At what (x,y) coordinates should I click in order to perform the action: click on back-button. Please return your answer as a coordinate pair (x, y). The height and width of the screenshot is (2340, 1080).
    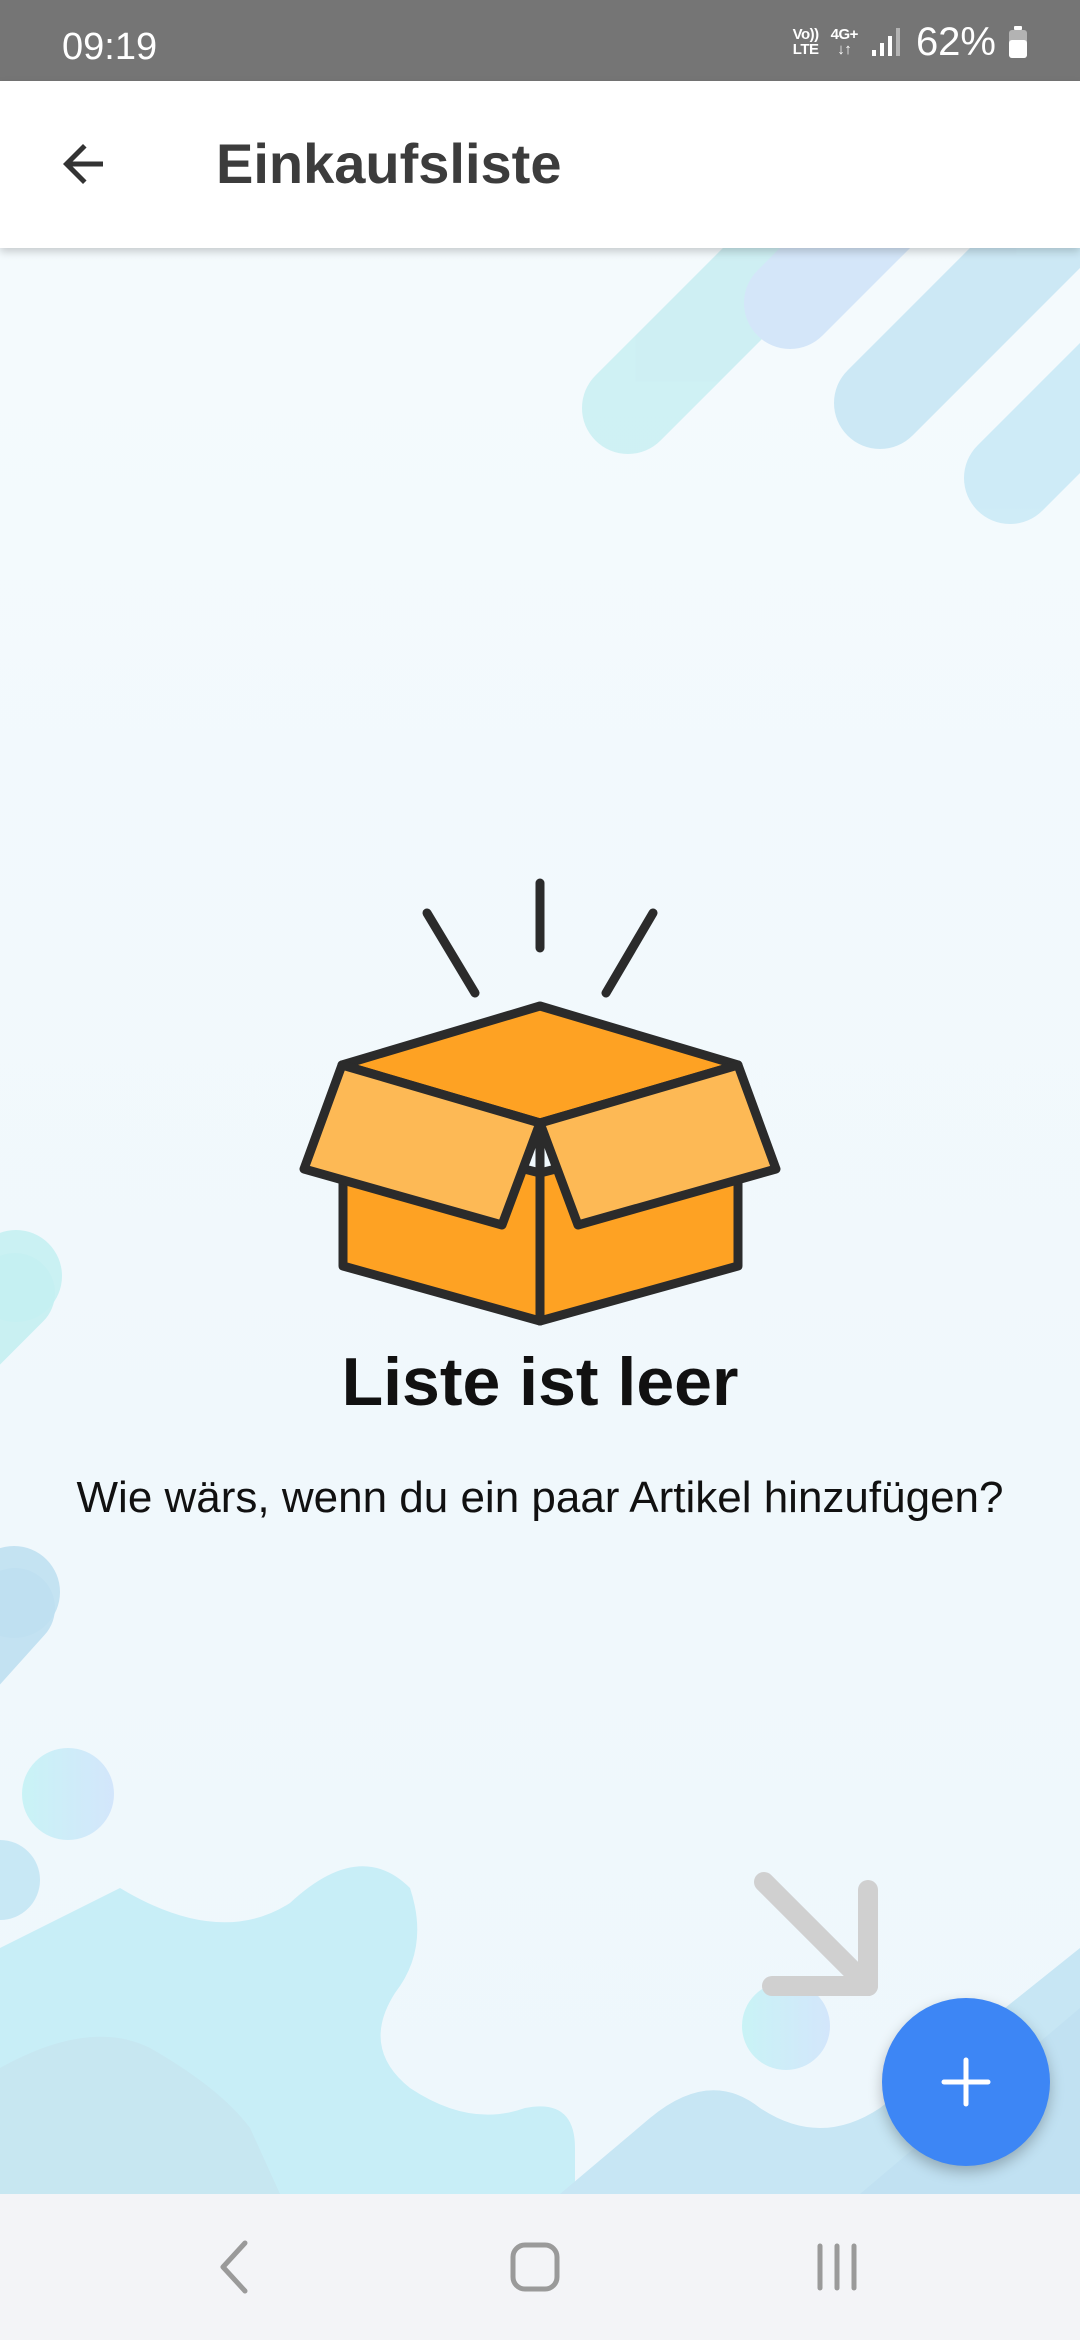
    Looking at the image, I should click on (83, 164).